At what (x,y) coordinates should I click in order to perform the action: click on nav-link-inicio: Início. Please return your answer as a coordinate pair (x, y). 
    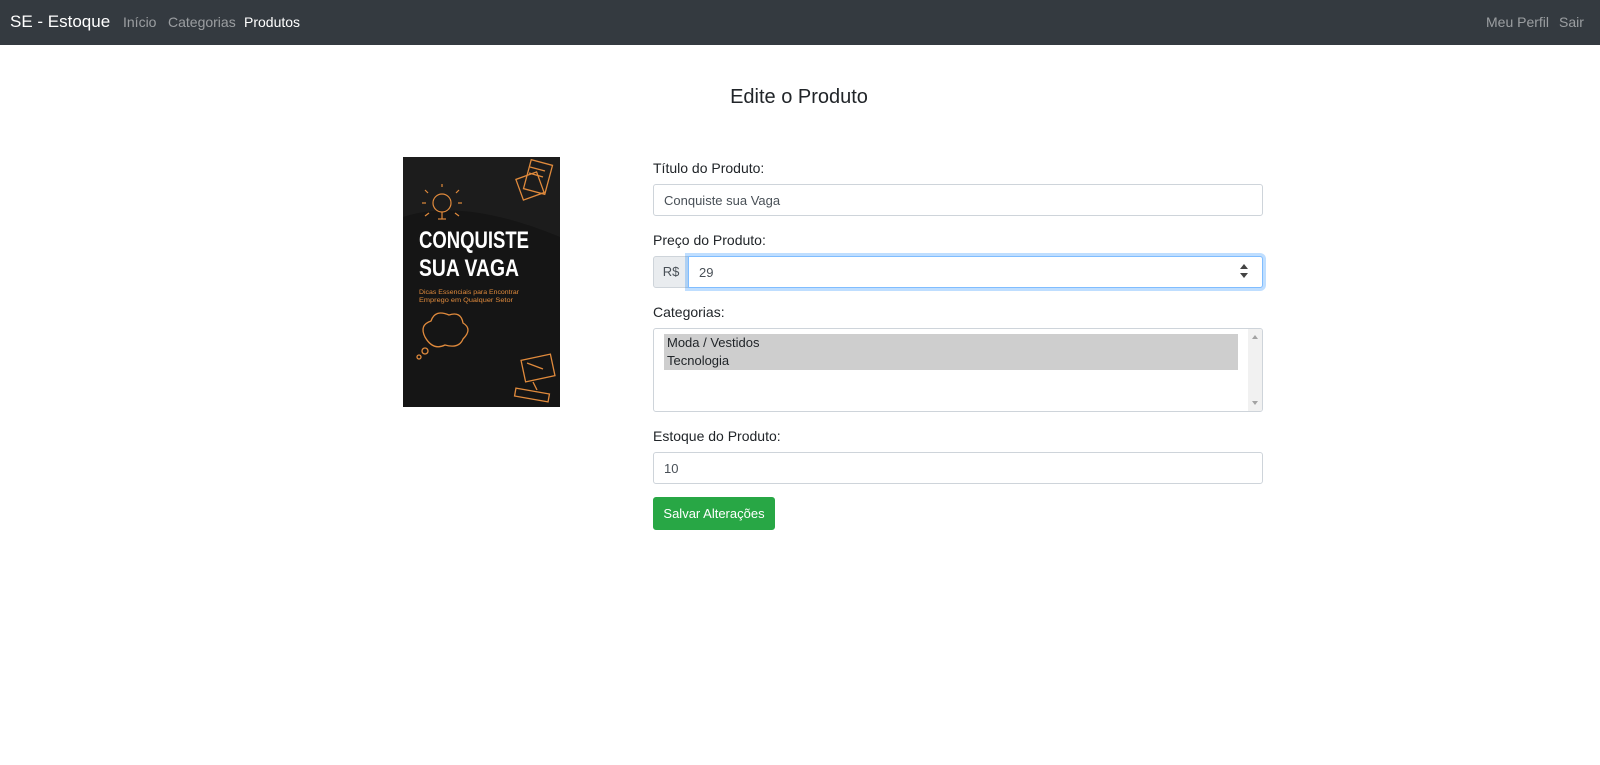
    Looking at the image, I should click on (139, 22).